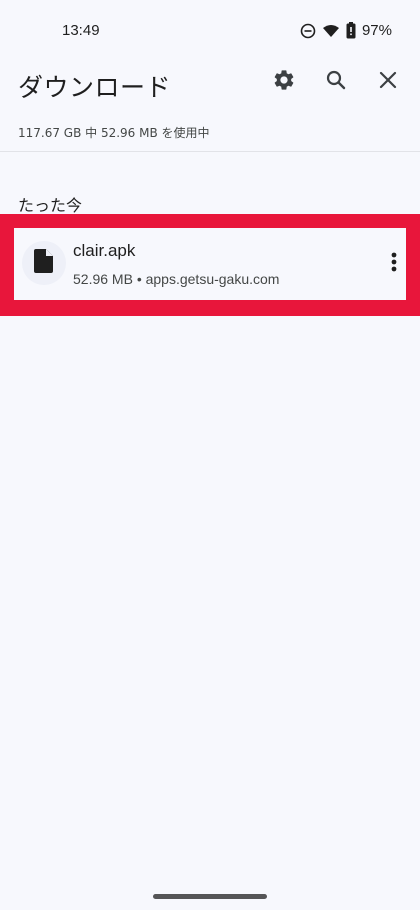 The height and width of the screenshot is (910, 420). I want to click on gesture-nav-handle, so click(210, 896).